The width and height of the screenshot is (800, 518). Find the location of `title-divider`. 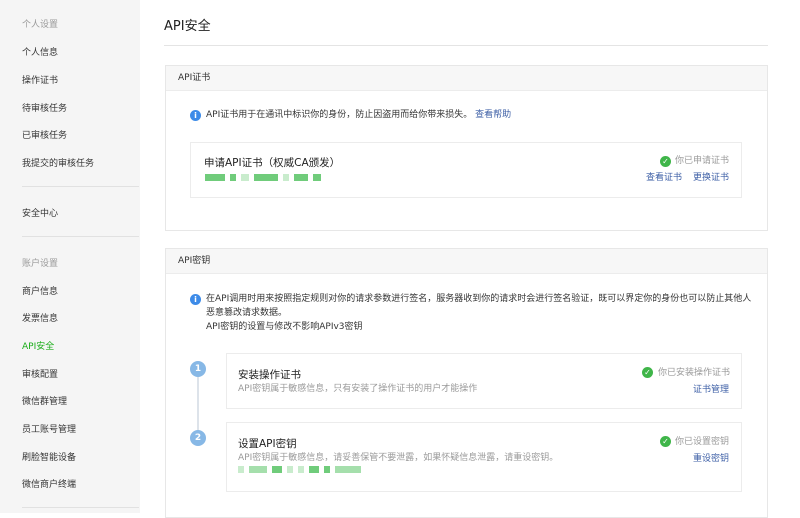

title-divider is located at coordinates (466, 45).